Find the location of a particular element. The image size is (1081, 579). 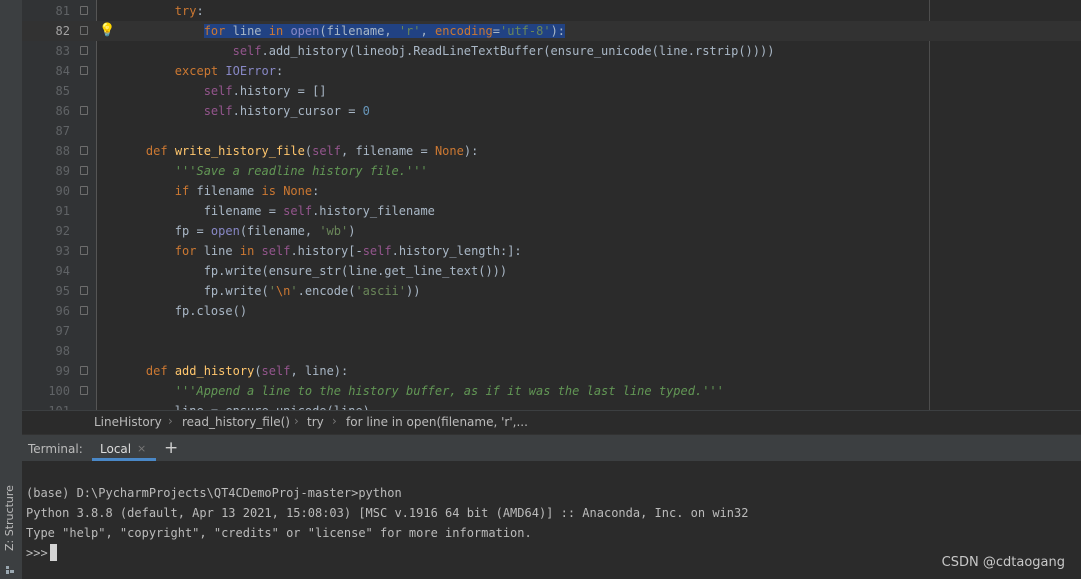

line-number: 94 is located at coordinates (62, 271).